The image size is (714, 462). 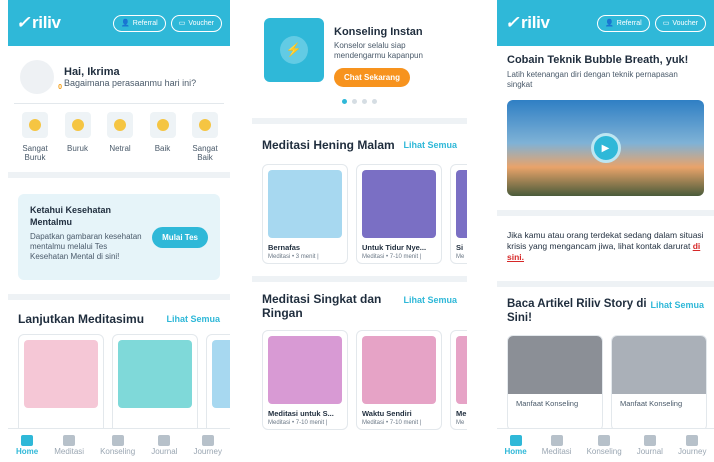 I want to click on chat-now-button: Chat Sekarang, so click(x=372, y=77).